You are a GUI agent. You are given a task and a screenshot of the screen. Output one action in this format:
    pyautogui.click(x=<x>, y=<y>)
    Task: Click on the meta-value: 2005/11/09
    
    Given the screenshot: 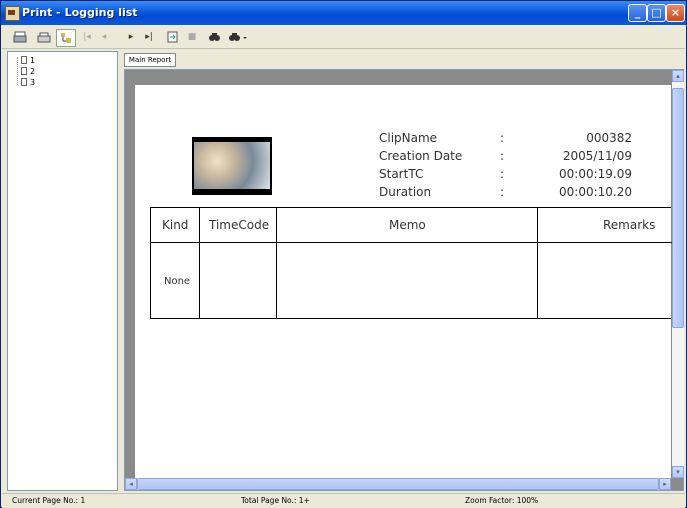 What is the action you would take?
    pyautogui.click(x=597, y=156)
    